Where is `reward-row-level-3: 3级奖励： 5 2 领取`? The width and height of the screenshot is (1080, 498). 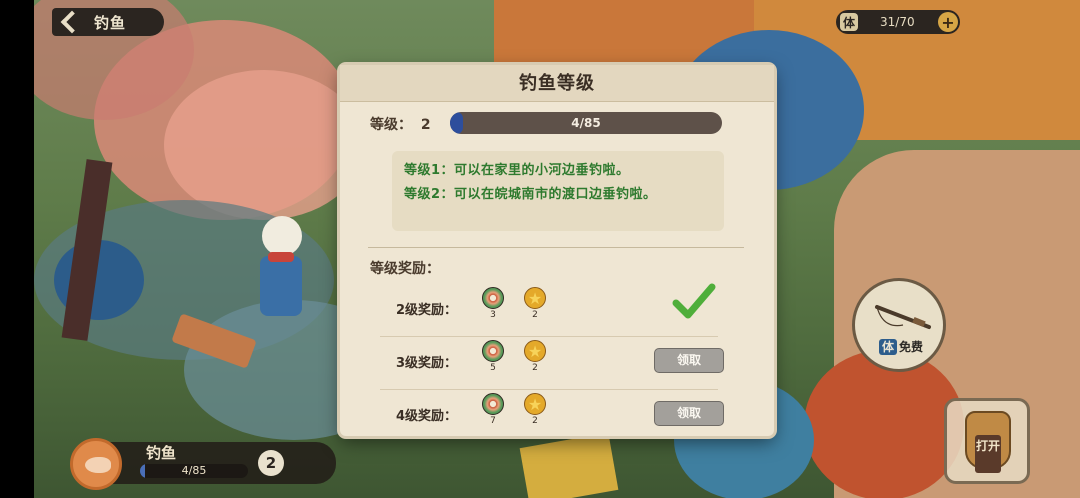
reward-row-level-3: 3级奖励： 5 2 领取 is located at coordinates (552, 364).